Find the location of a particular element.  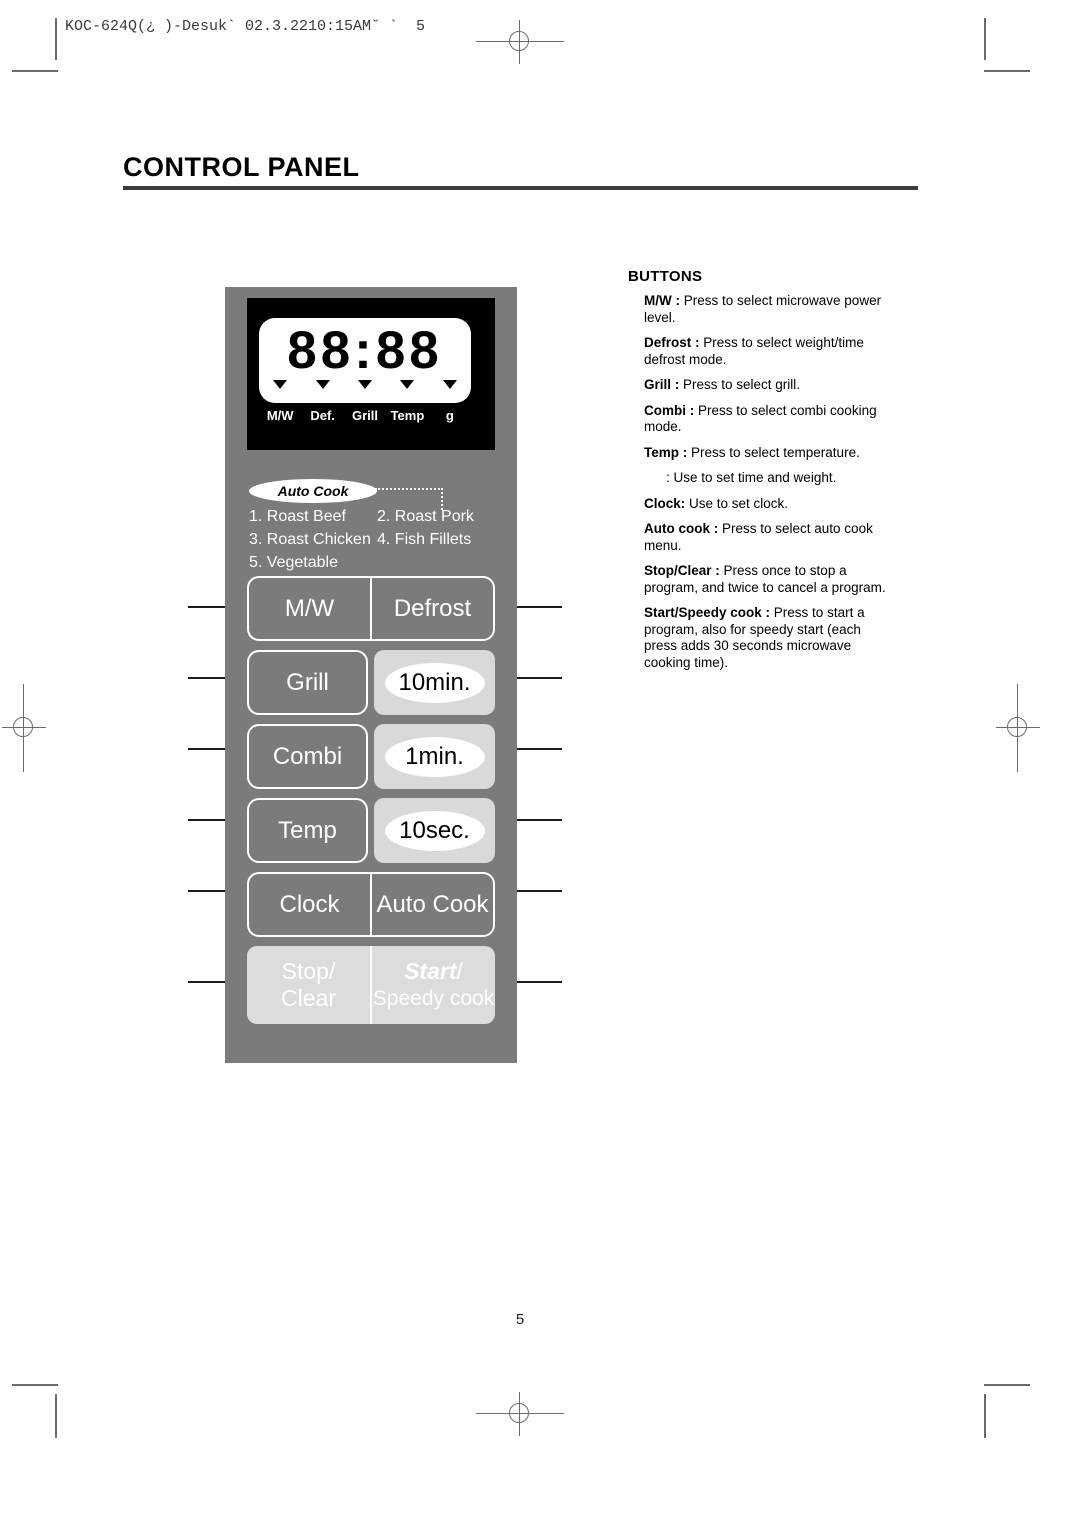

registration-mark-left is located at coordinates (24, 728).